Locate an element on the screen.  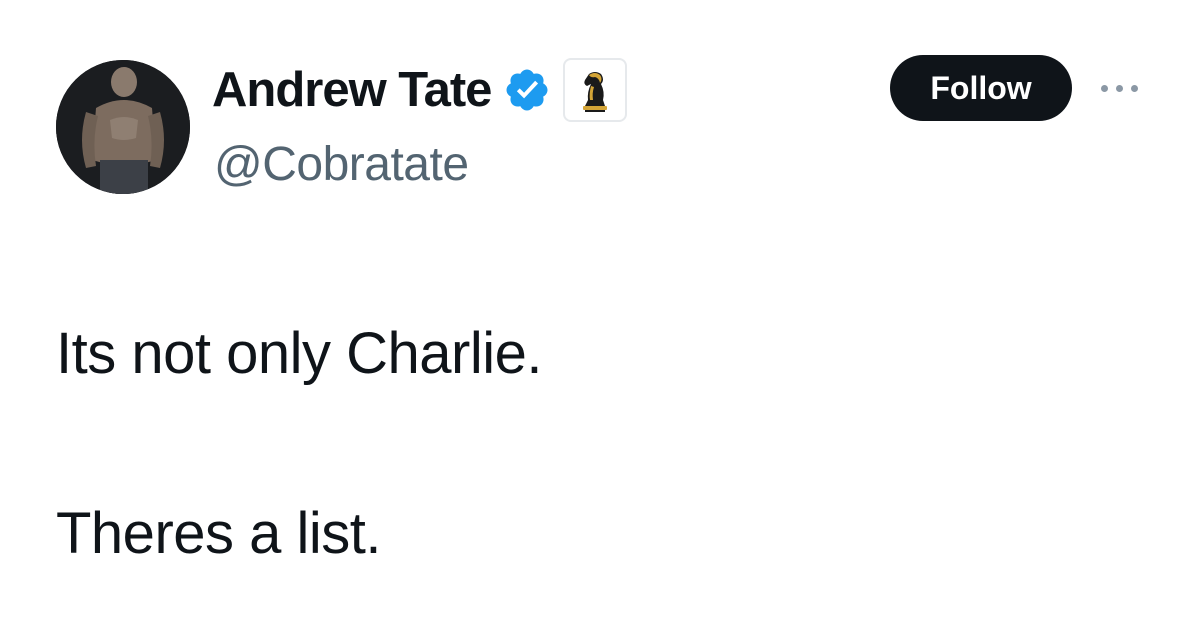
verified-badge-icon is located at coordinates (527, 90).